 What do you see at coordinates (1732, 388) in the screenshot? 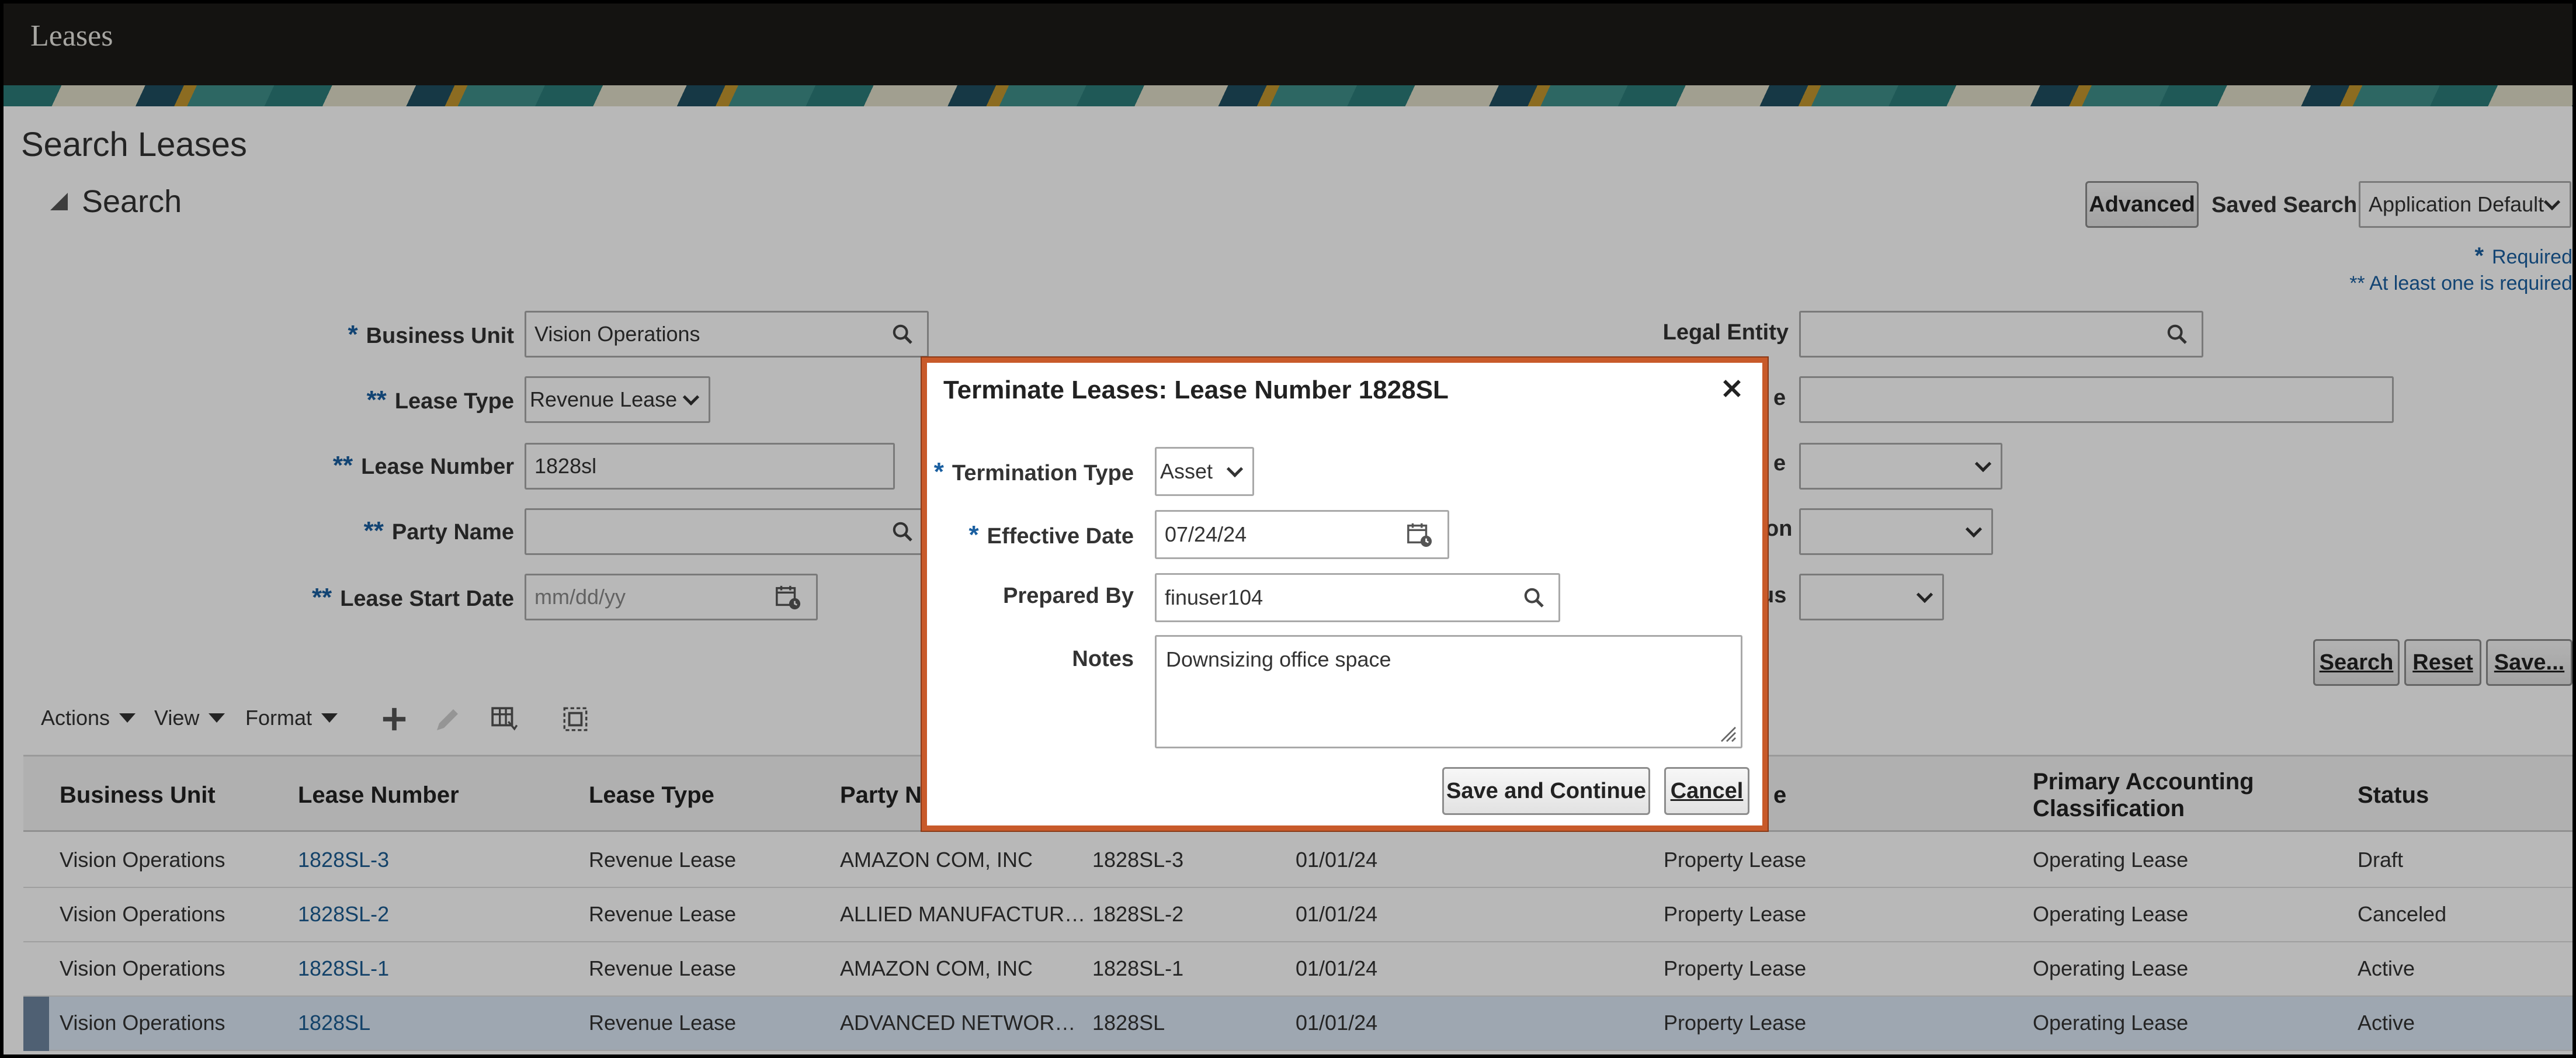
I see `close-icon` at bounding box center [1732, 388].